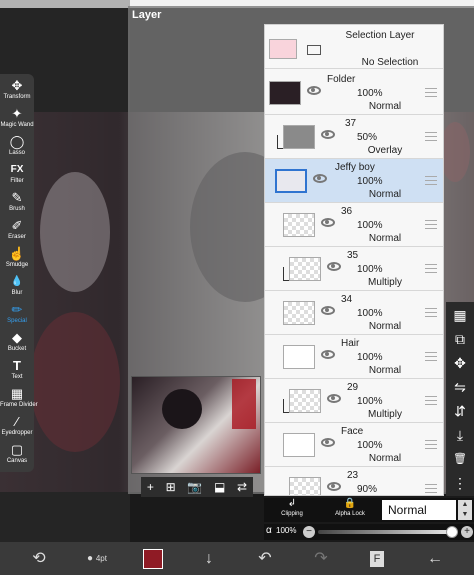 Image resolution: width=474 pixels, height=575 pixels. I want to click on lock-icon: 🔒, so click(350, 503).